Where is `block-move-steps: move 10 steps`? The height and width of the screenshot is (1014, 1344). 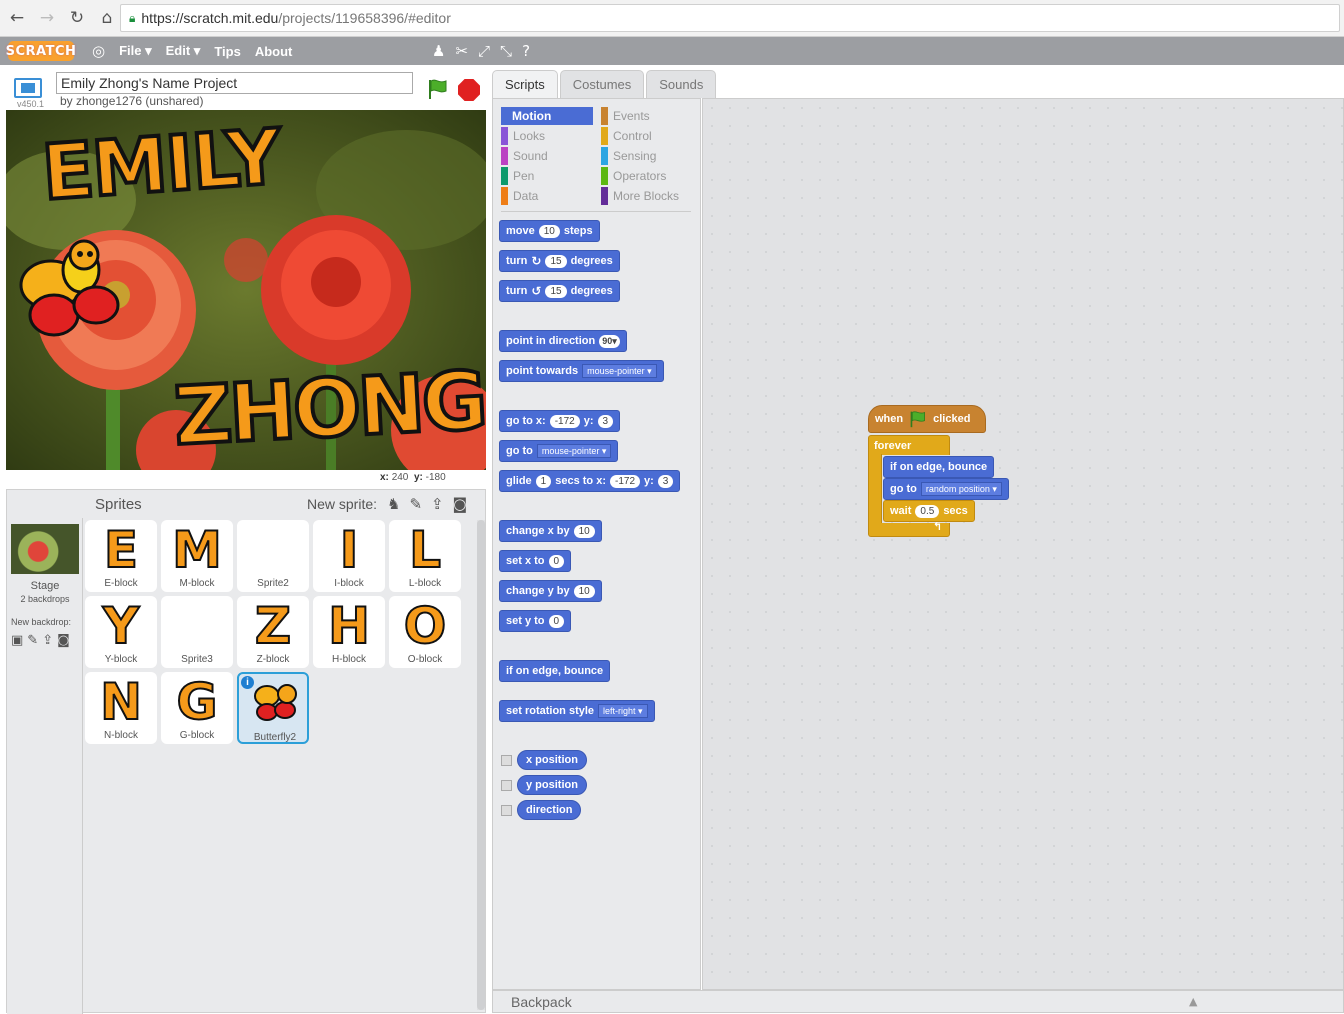
block-move-steps: move 10 steps is located at coordinates (549, 231).